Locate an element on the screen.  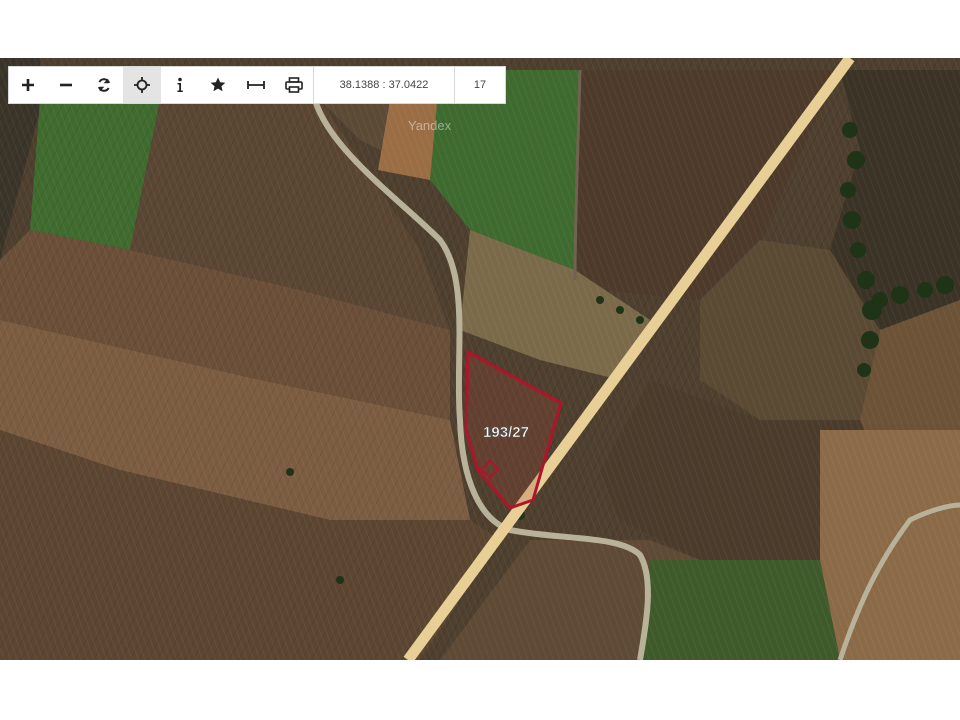
map-toolbar: 38.1388 : 37.0422 17 is located at coordinates (257, 85).